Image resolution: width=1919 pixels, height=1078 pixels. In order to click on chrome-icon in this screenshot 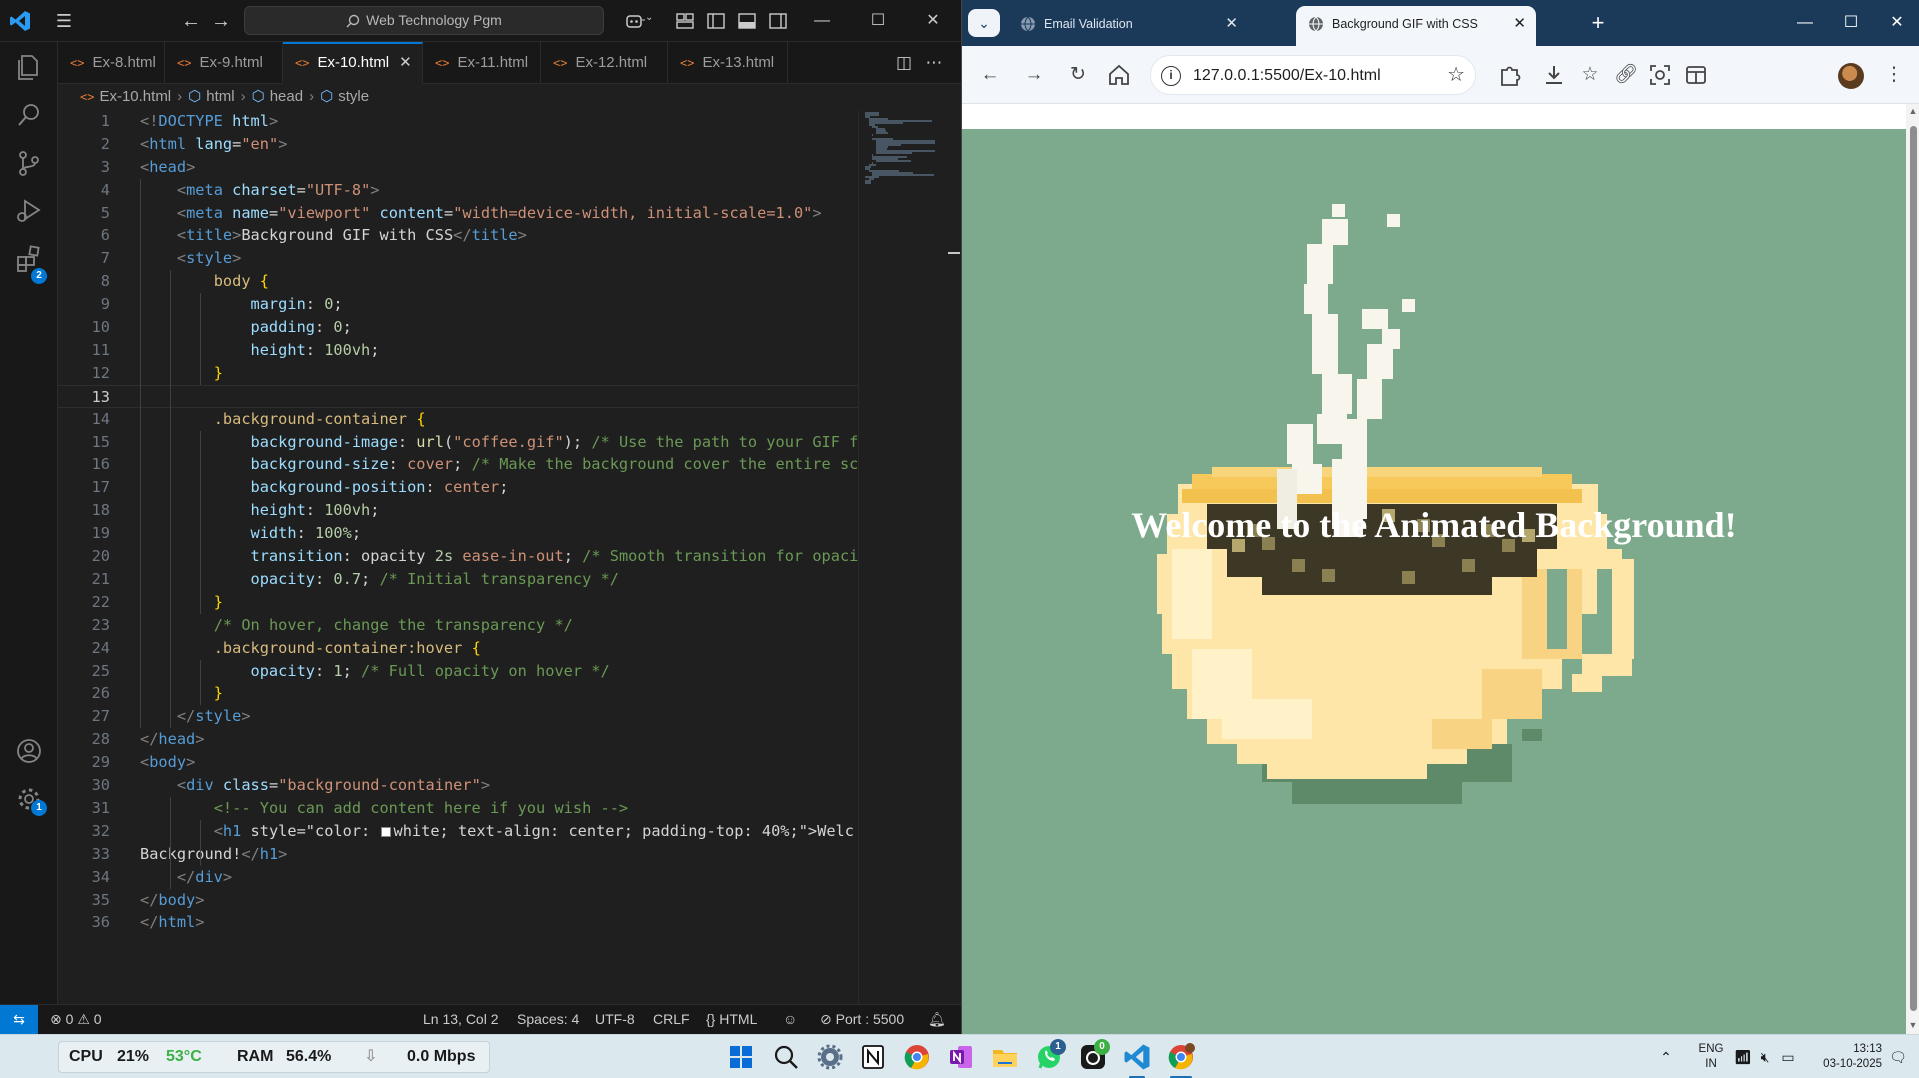, I will do `click(917, 1057)`.